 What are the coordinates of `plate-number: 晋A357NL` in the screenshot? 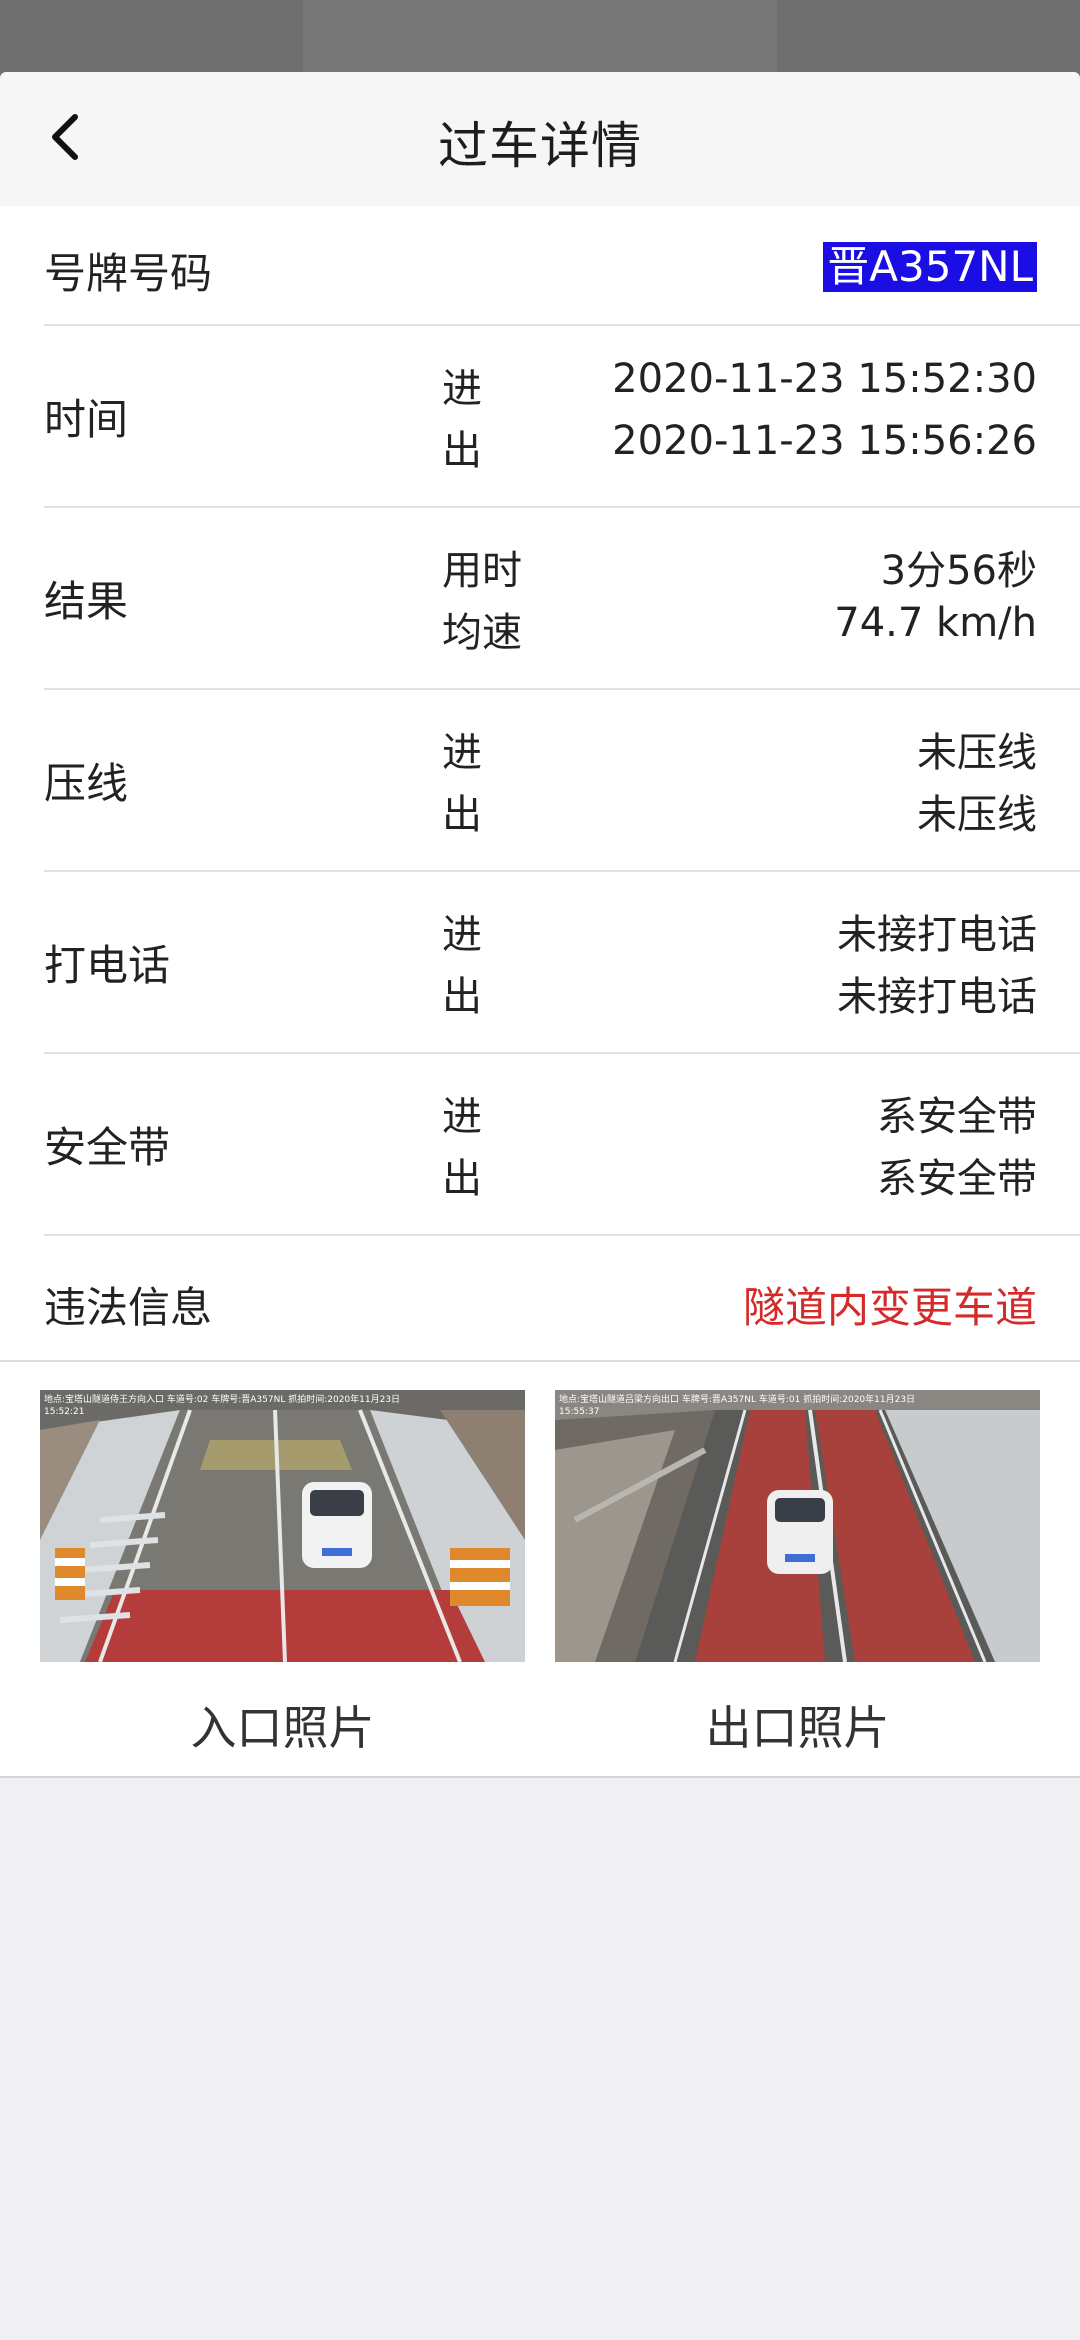 It's located at (930, 267).